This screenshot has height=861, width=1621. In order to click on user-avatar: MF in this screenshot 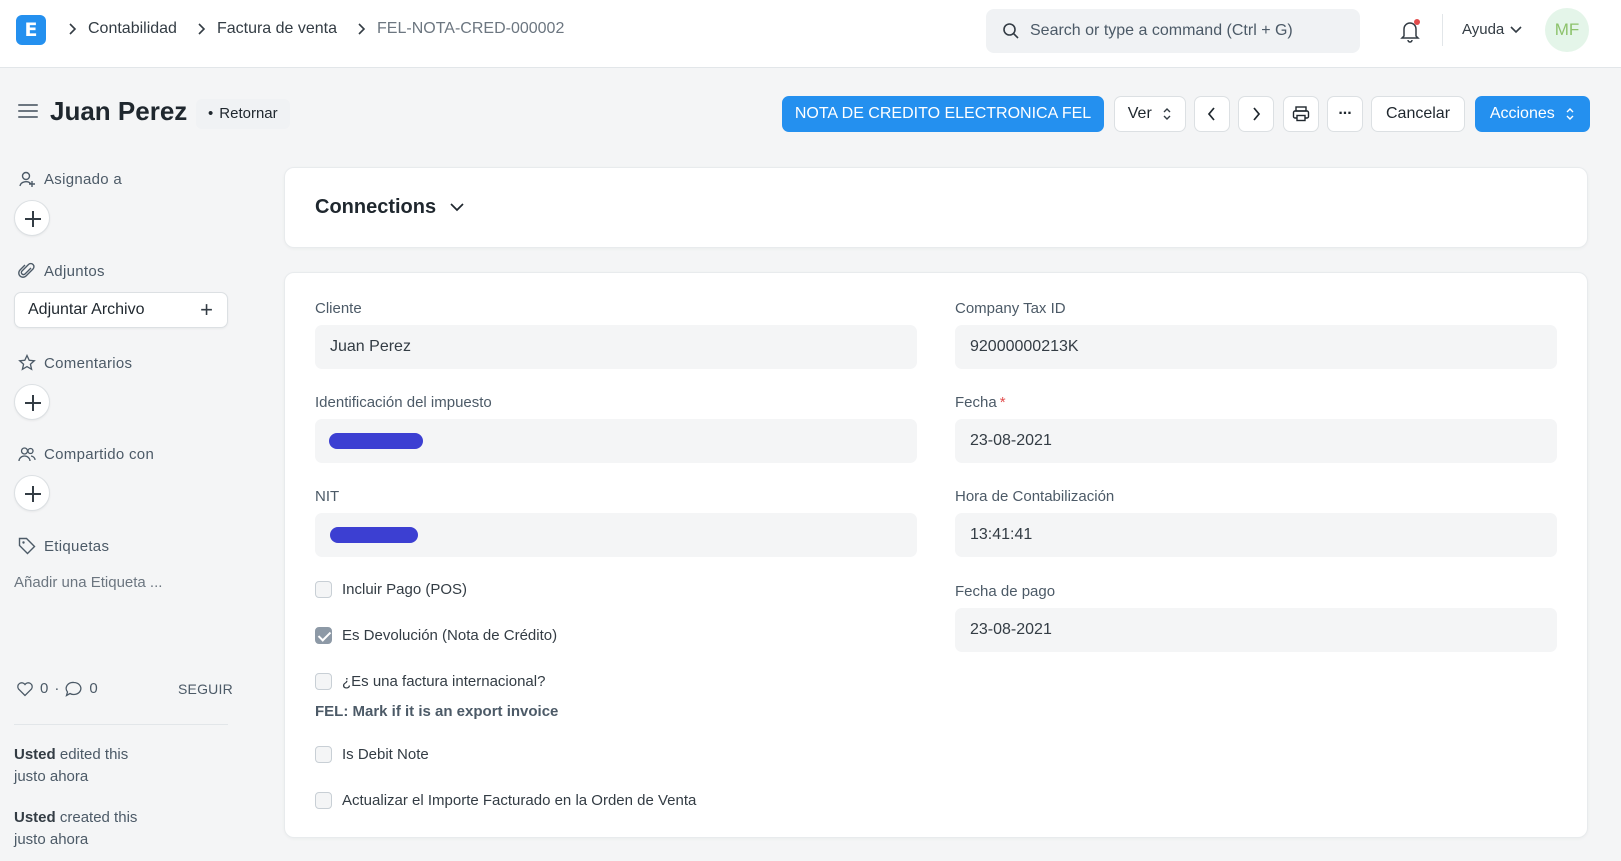, I will do `click(1567, 30)`.